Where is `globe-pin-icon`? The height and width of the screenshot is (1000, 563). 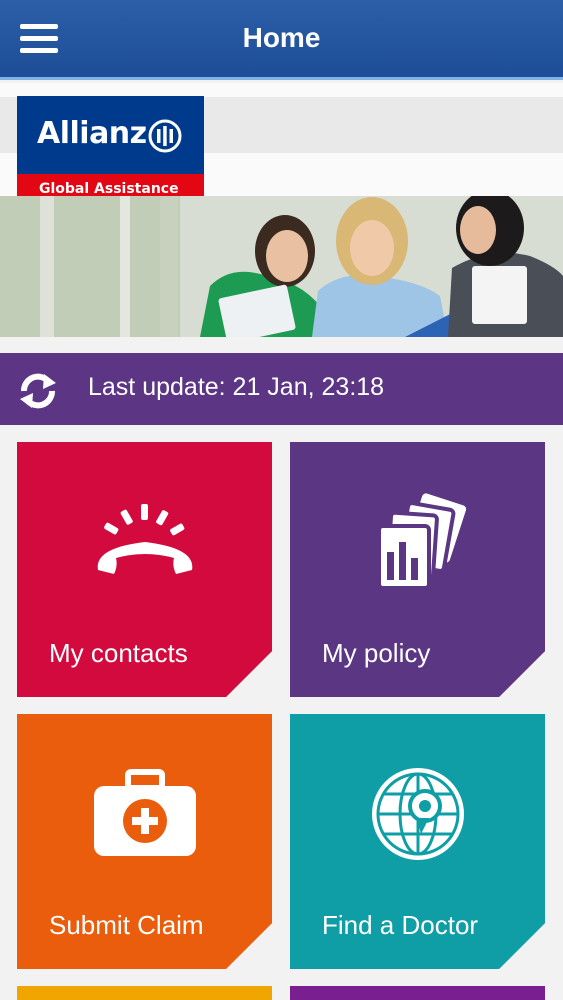 globe-pin-icon is located at coordinates (417, 816).